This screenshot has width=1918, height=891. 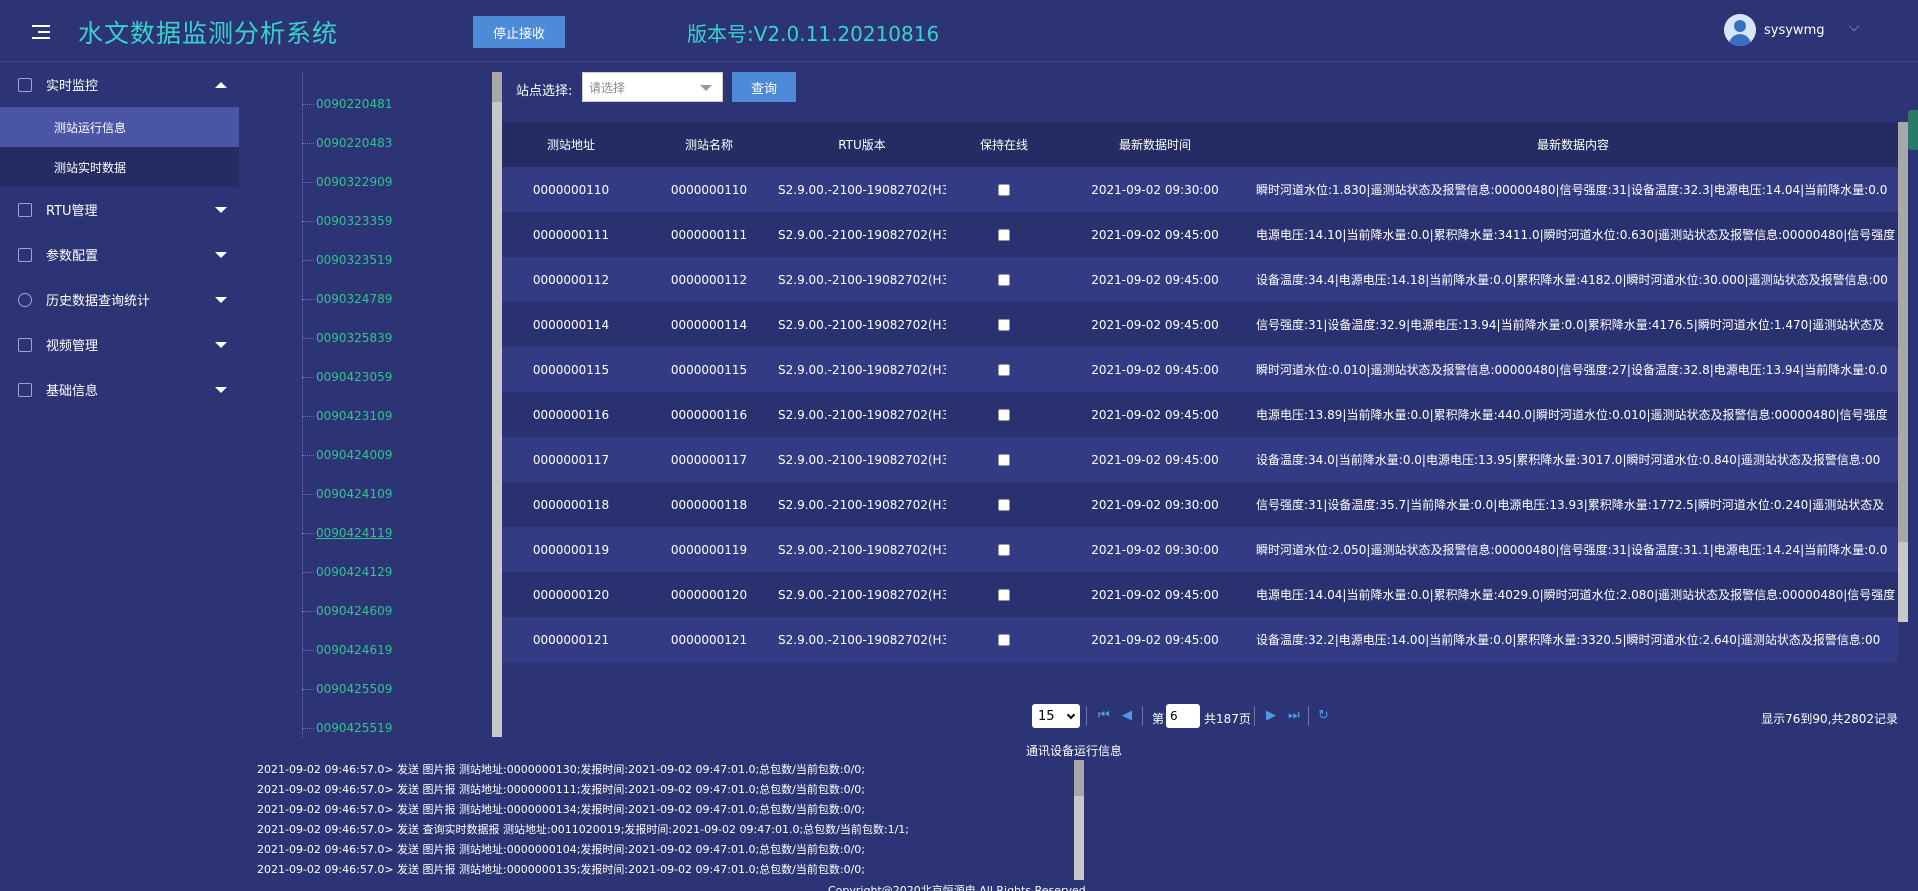 I want to click on sidebar-item-basic-info: 基础信息, so click(x=119, y=389).